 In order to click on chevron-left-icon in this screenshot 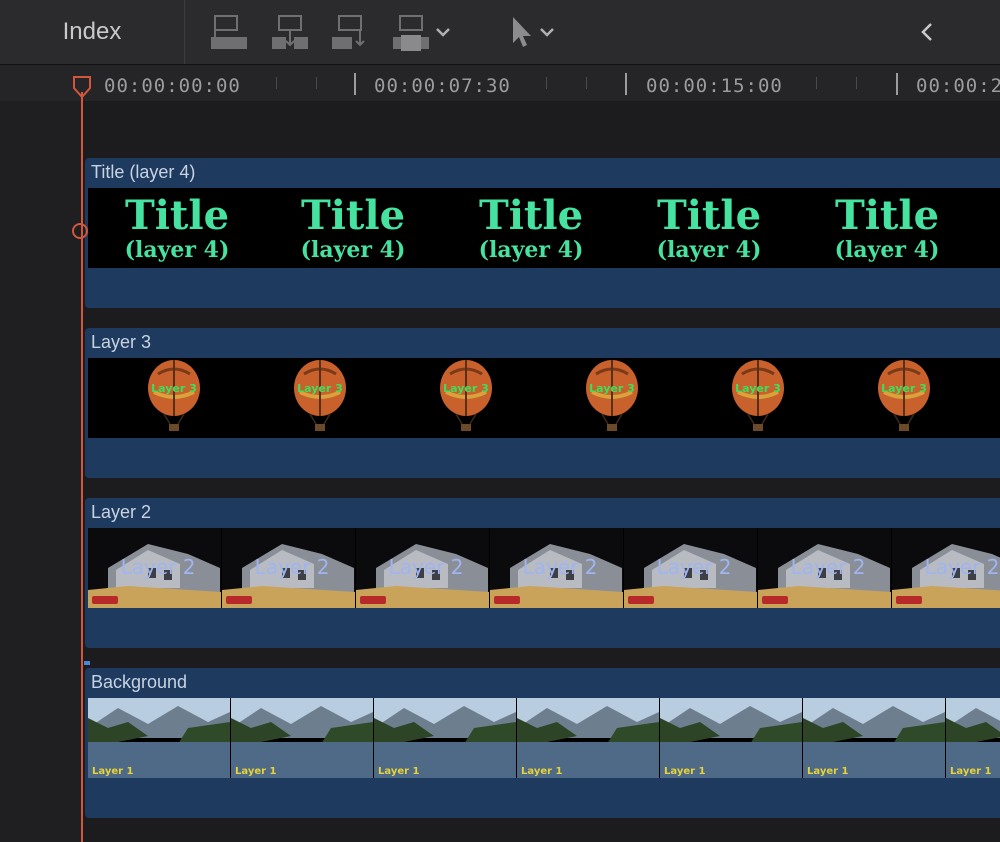, I will do `click(926, 32)`.